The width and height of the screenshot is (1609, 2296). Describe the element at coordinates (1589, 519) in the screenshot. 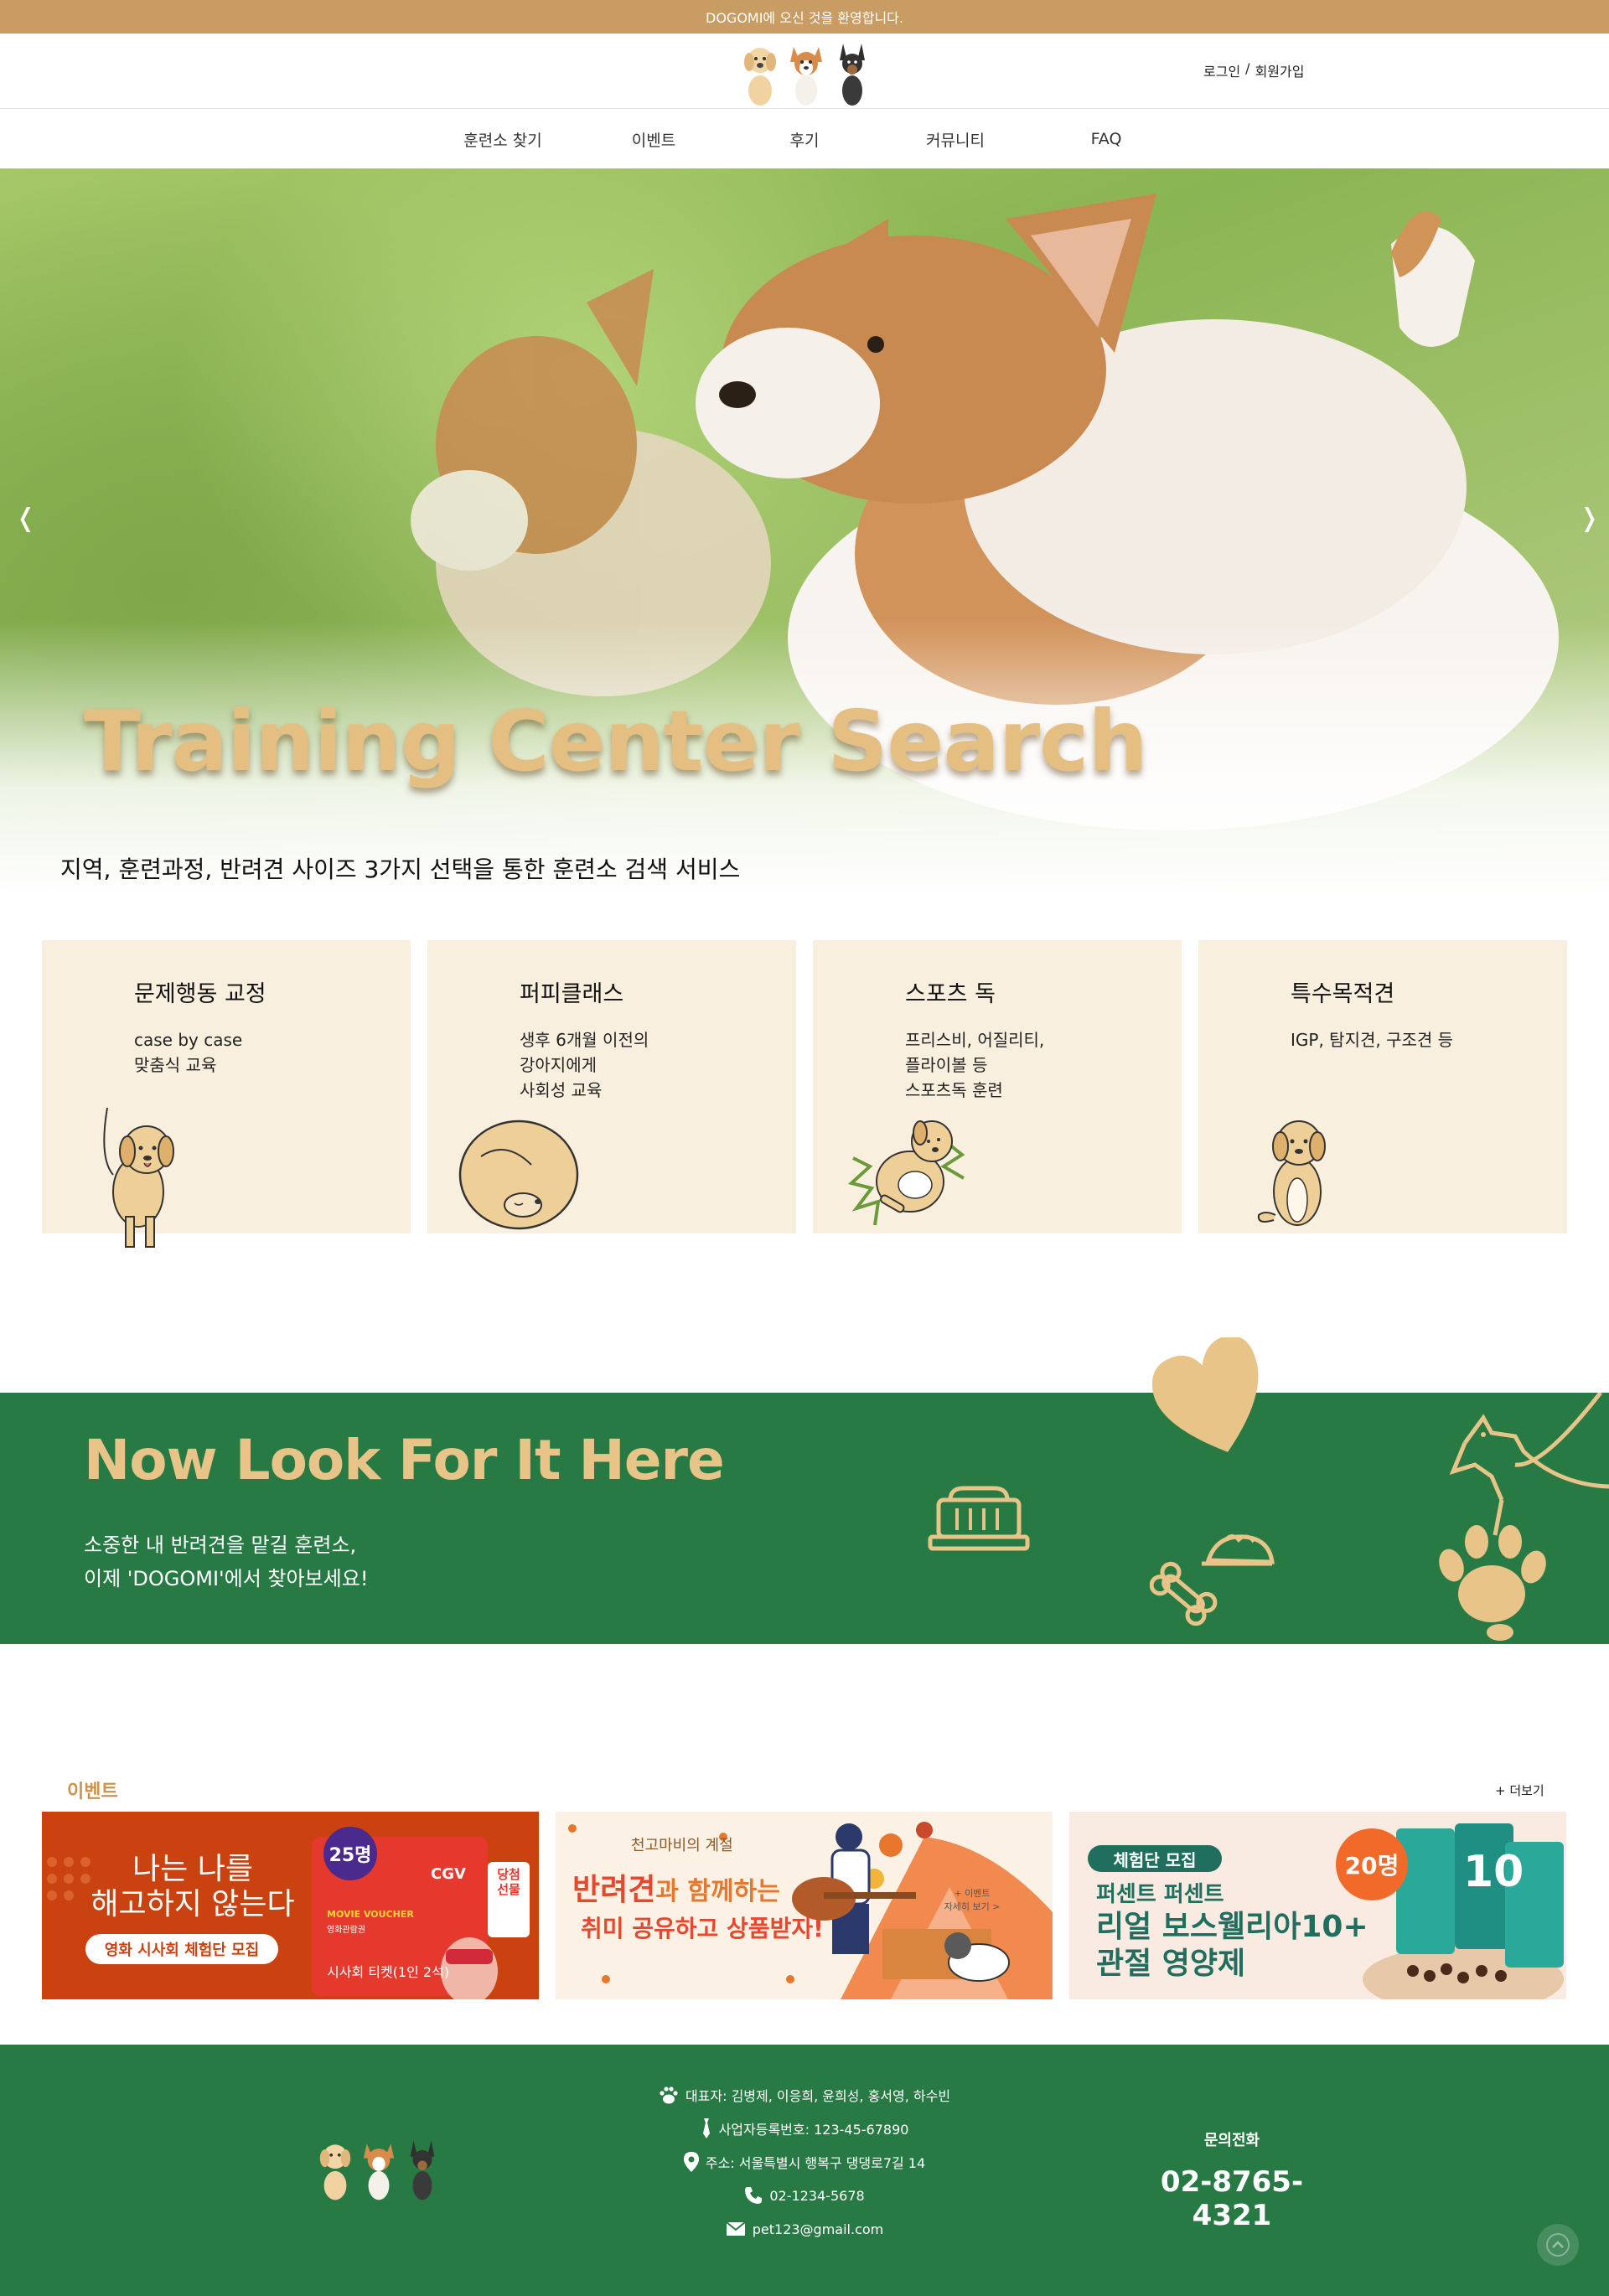

I see `hero-next-arrow: ❭` at that location.